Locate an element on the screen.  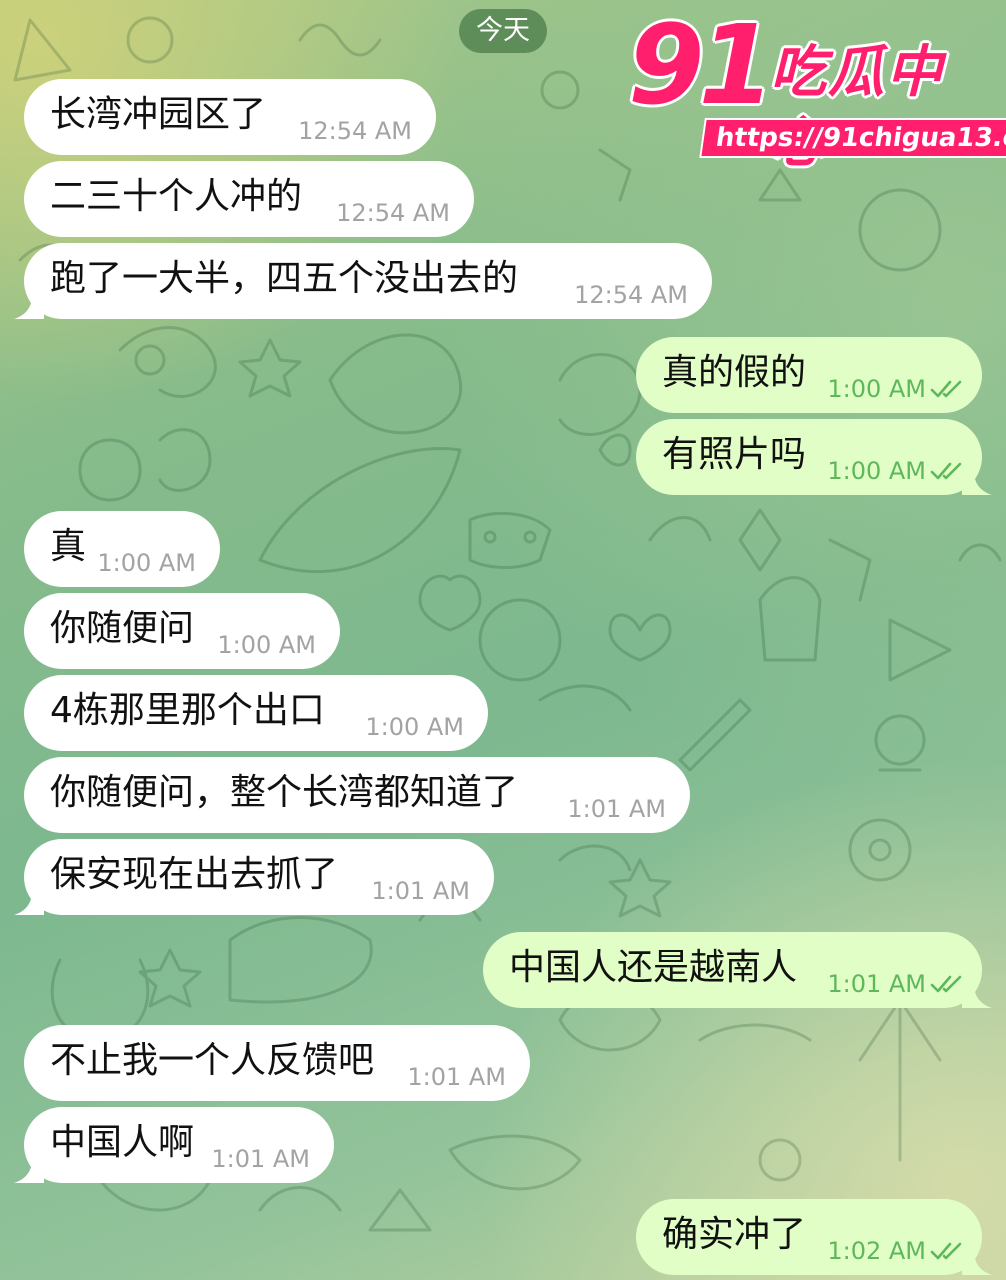
message-bubble-incoming: 跑了一大半，四五个没出去的 12:54 AM is located at coordinates (363, 281).